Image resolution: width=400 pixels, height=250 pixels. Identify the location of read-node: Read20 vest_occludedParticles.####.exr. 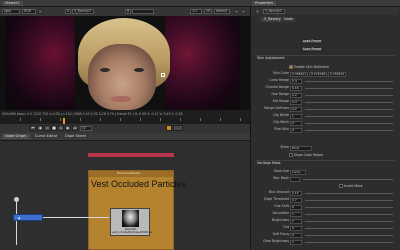
(131, 222).